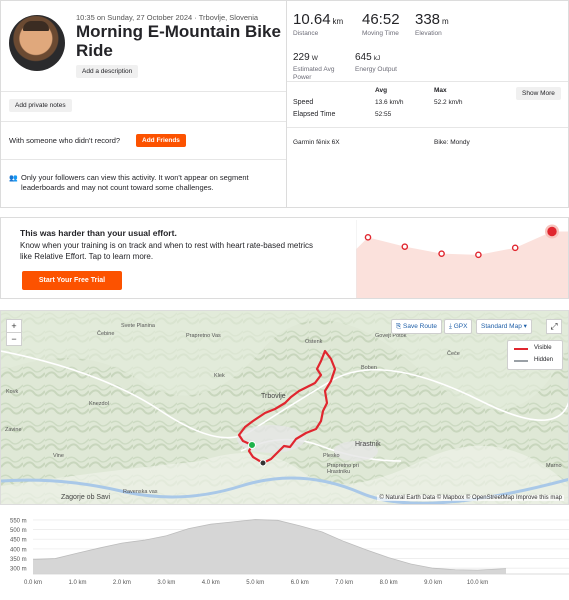 Image resolution: width=569 pixels, height=600 pixels. Describe the element at coordinates (14, 339) in the screenshot. I see `zoom-out-button: −` at that location.